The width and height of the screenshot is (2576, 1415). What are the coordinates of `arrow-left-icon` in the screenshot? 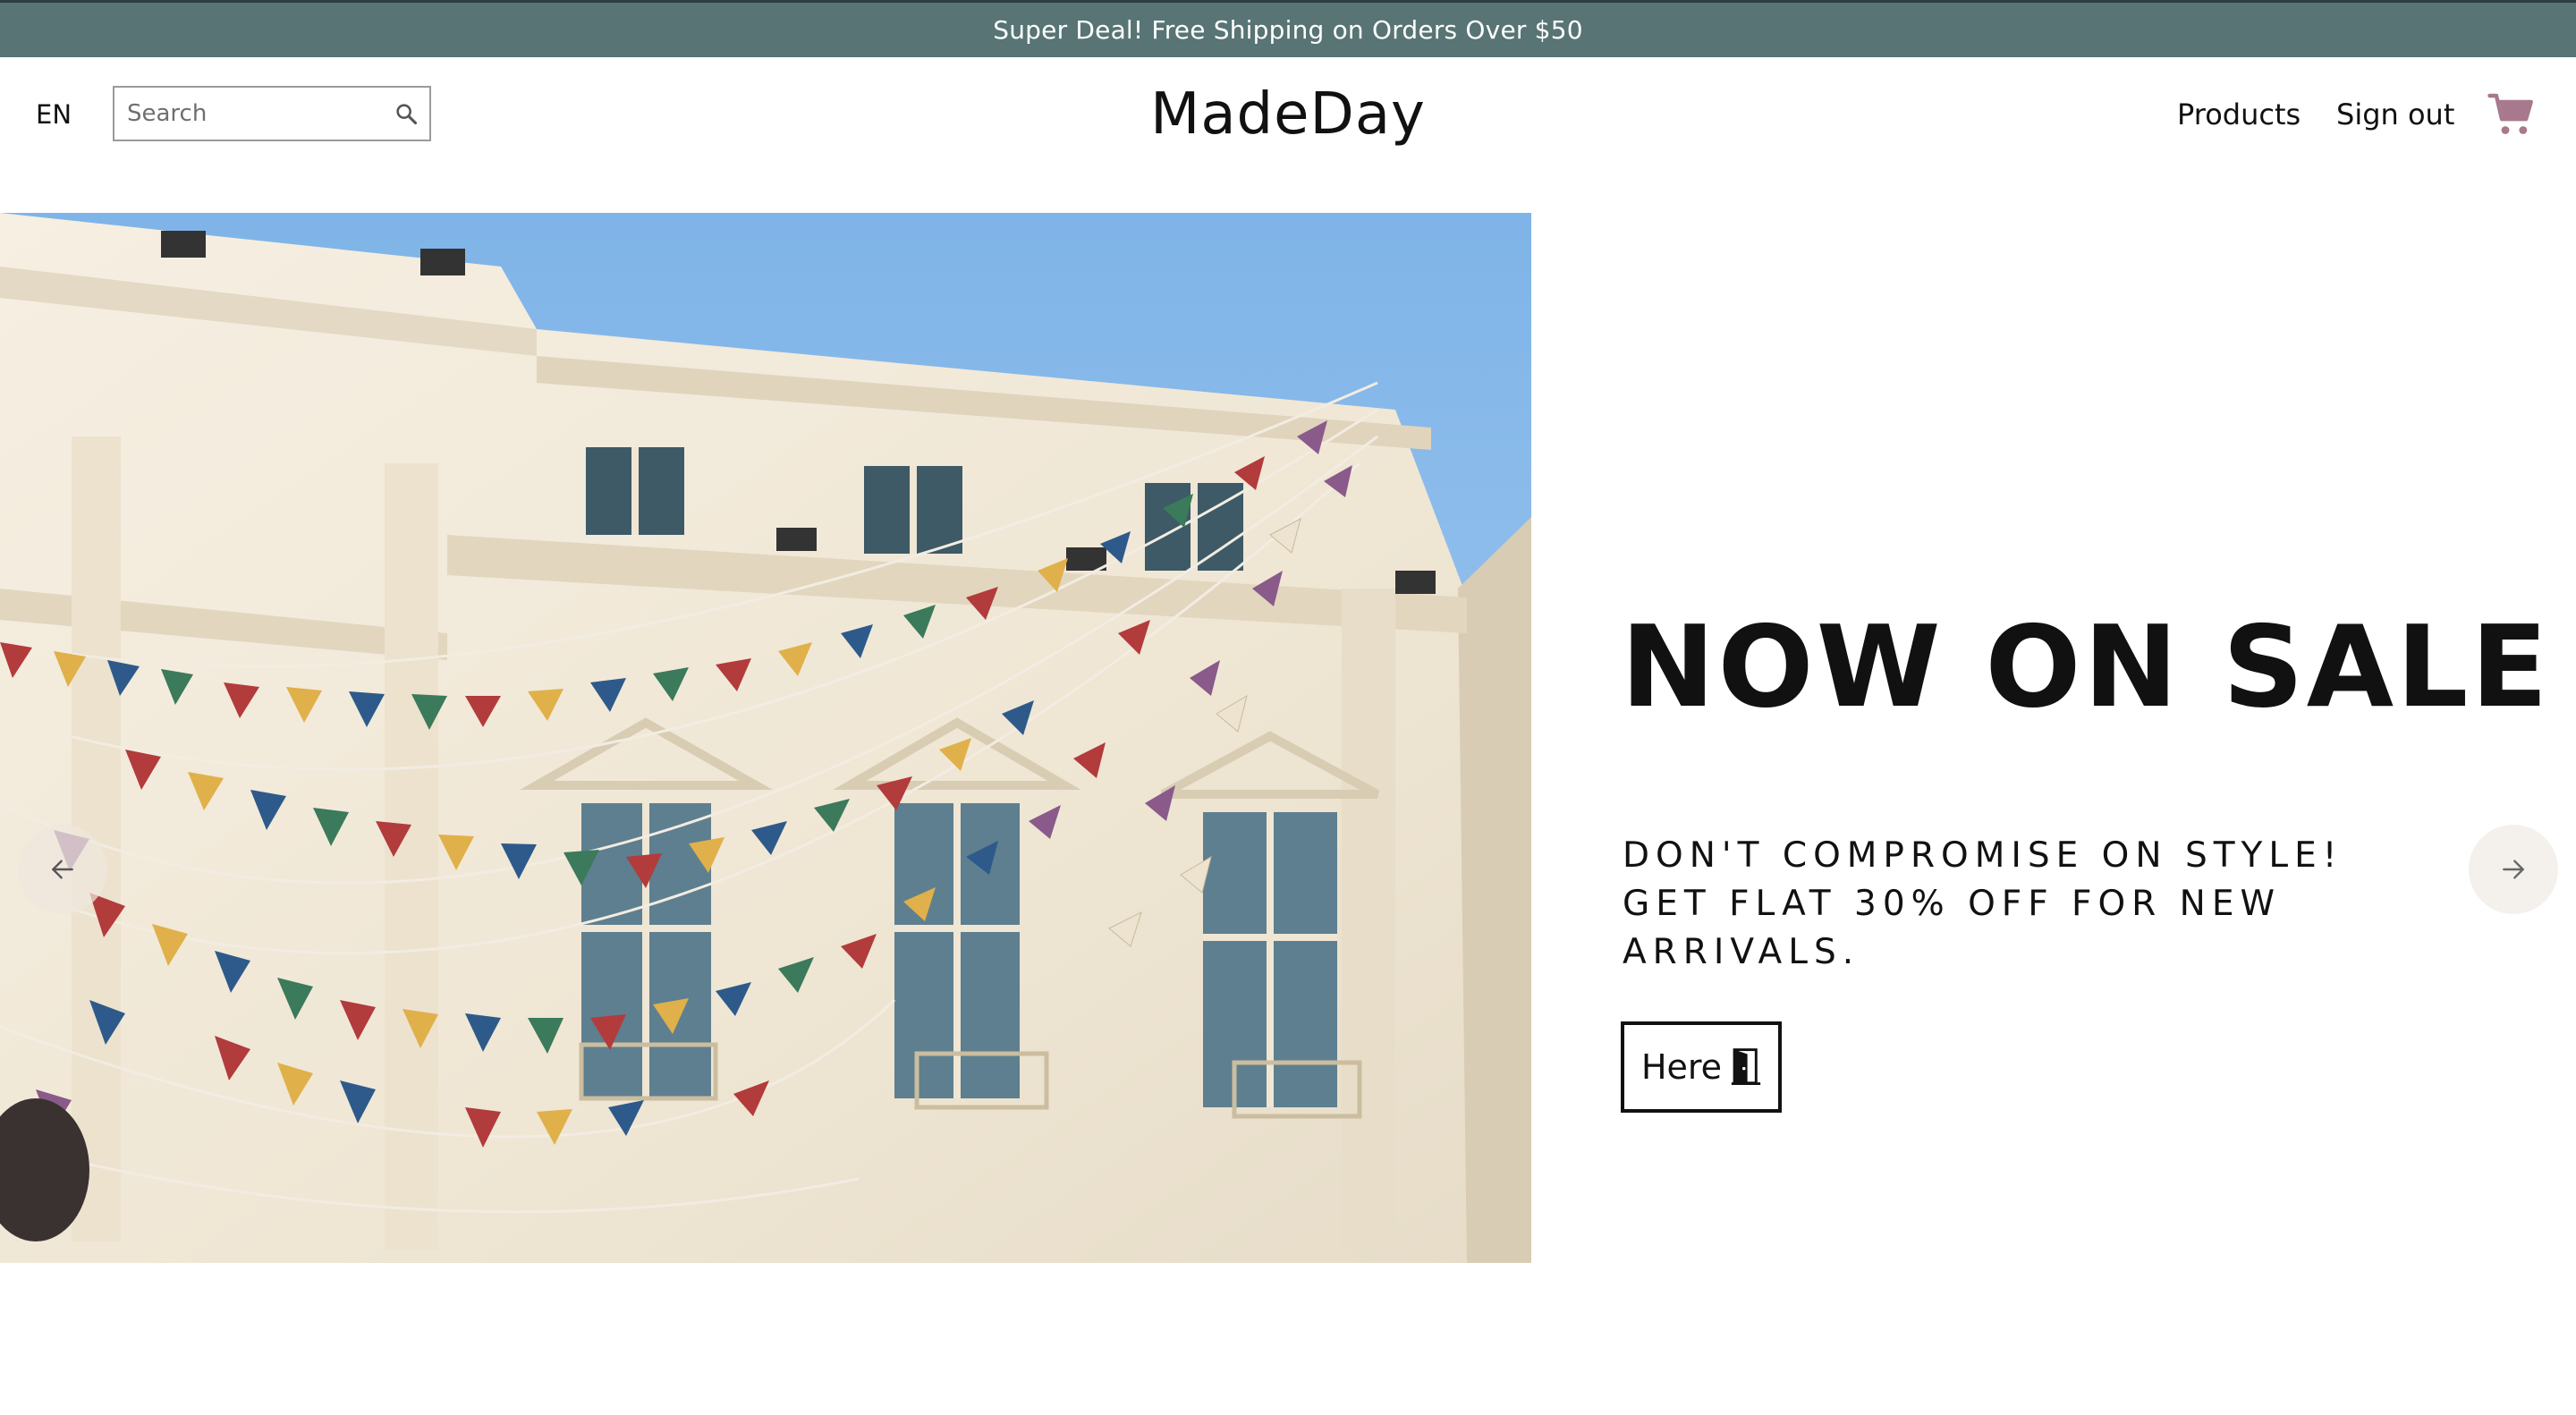 It's located at (62, 870).